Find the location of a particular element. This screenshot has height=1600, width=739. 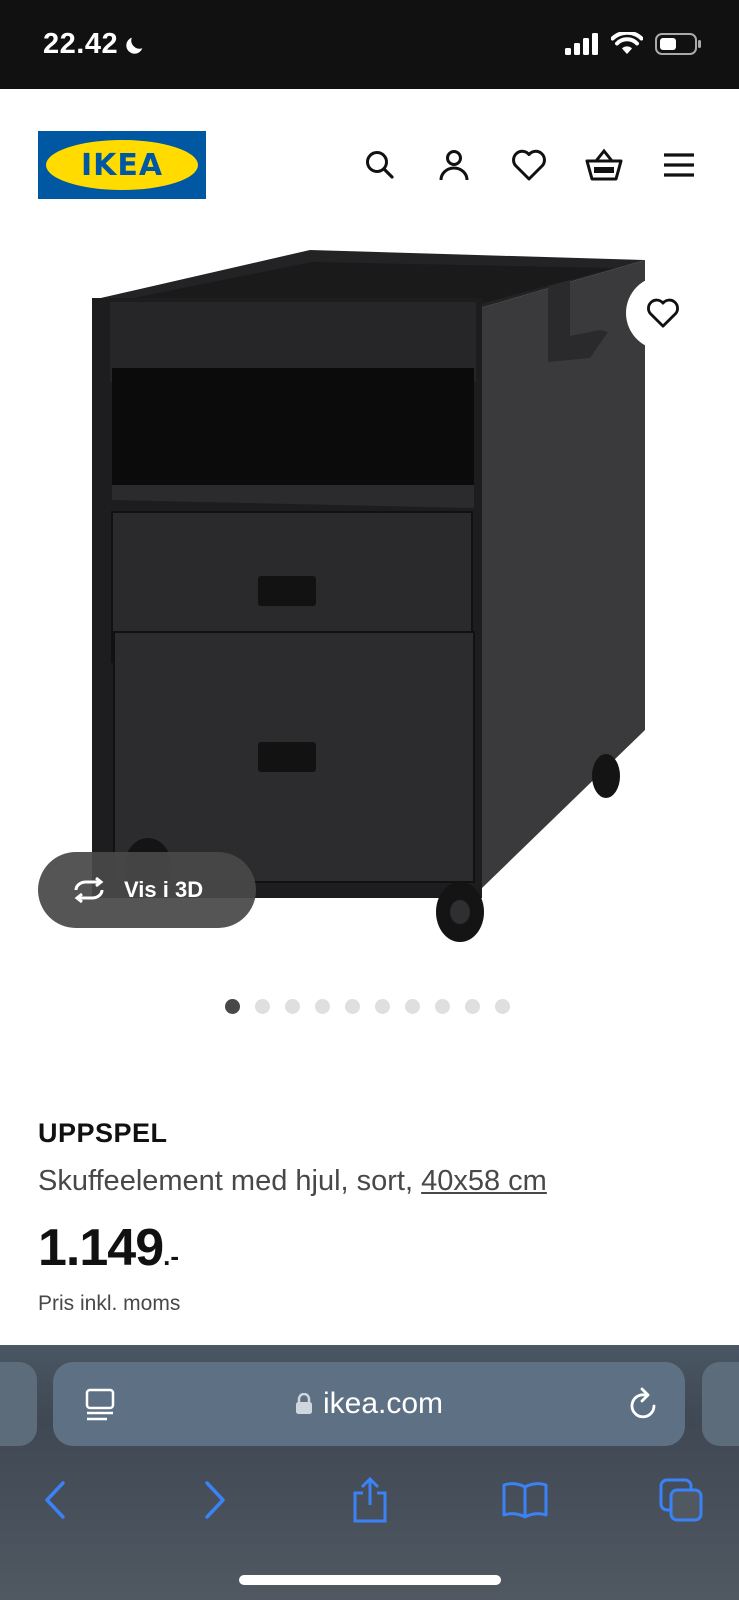

lock-icon is located at coordinates (303, 1403).